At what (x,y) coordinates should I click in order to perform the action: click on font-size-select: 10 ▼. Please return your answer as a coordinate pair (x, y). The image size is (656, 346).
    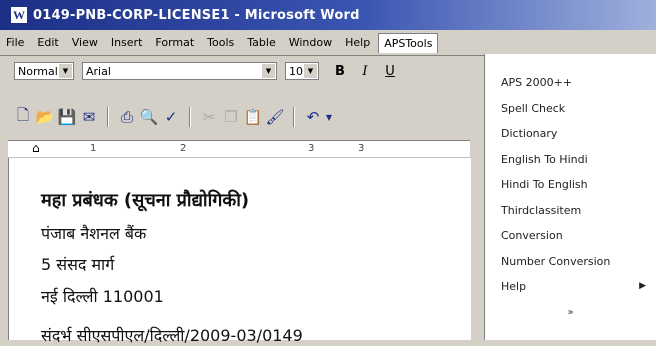
    Looking at the image, I should click on (302, 71).